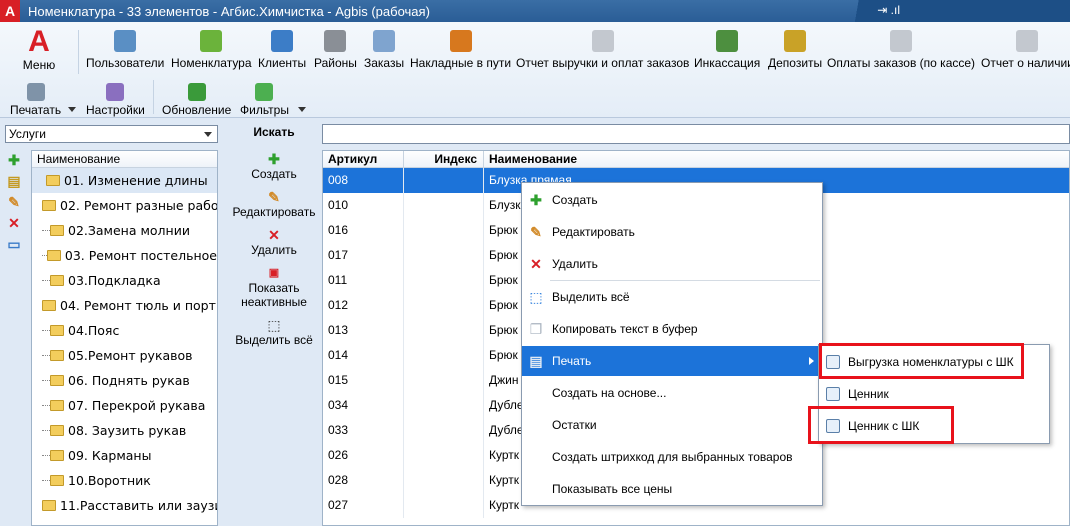 The image size is (1070, 526). What do you see at coordinates (795, 53) in the screenshot?
I see `deposits-button: Депозиты` at bounding box center [795, 53].